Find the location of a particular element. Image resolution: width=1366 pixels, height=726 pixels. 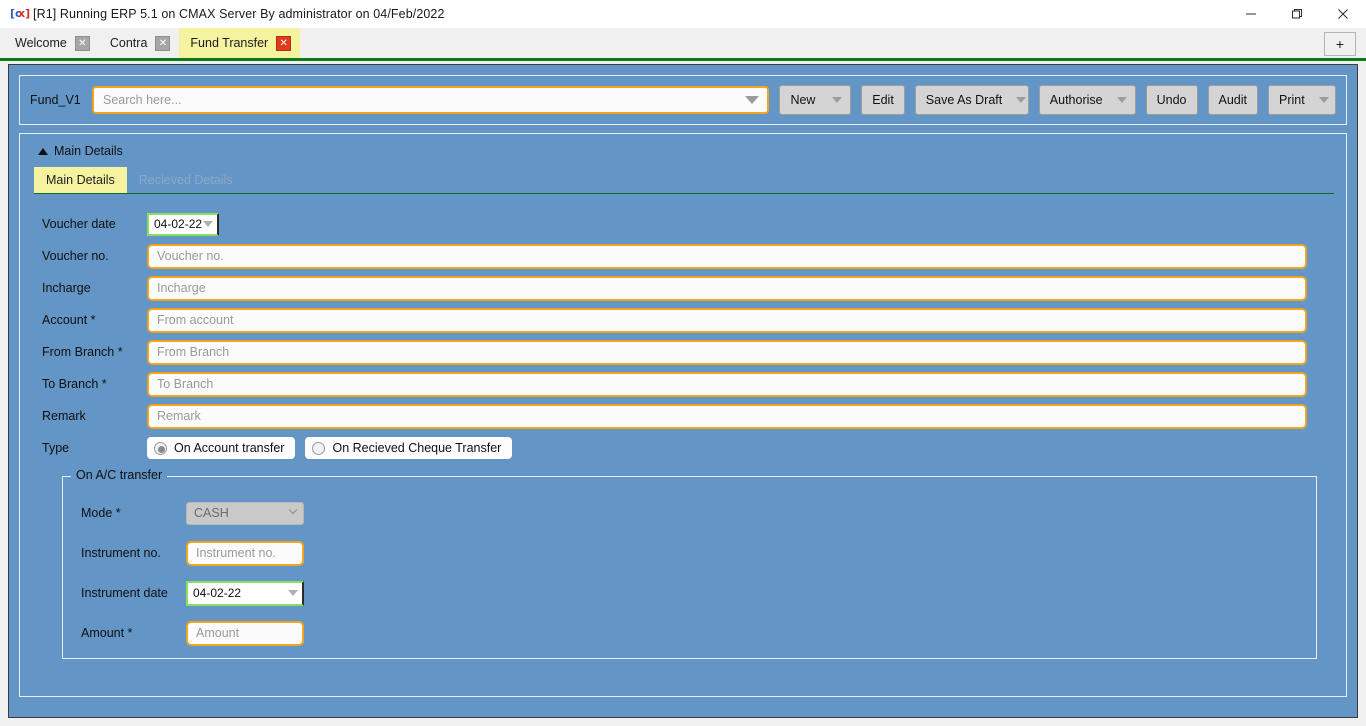

to-branch-input is located at coordinates (727, 384).